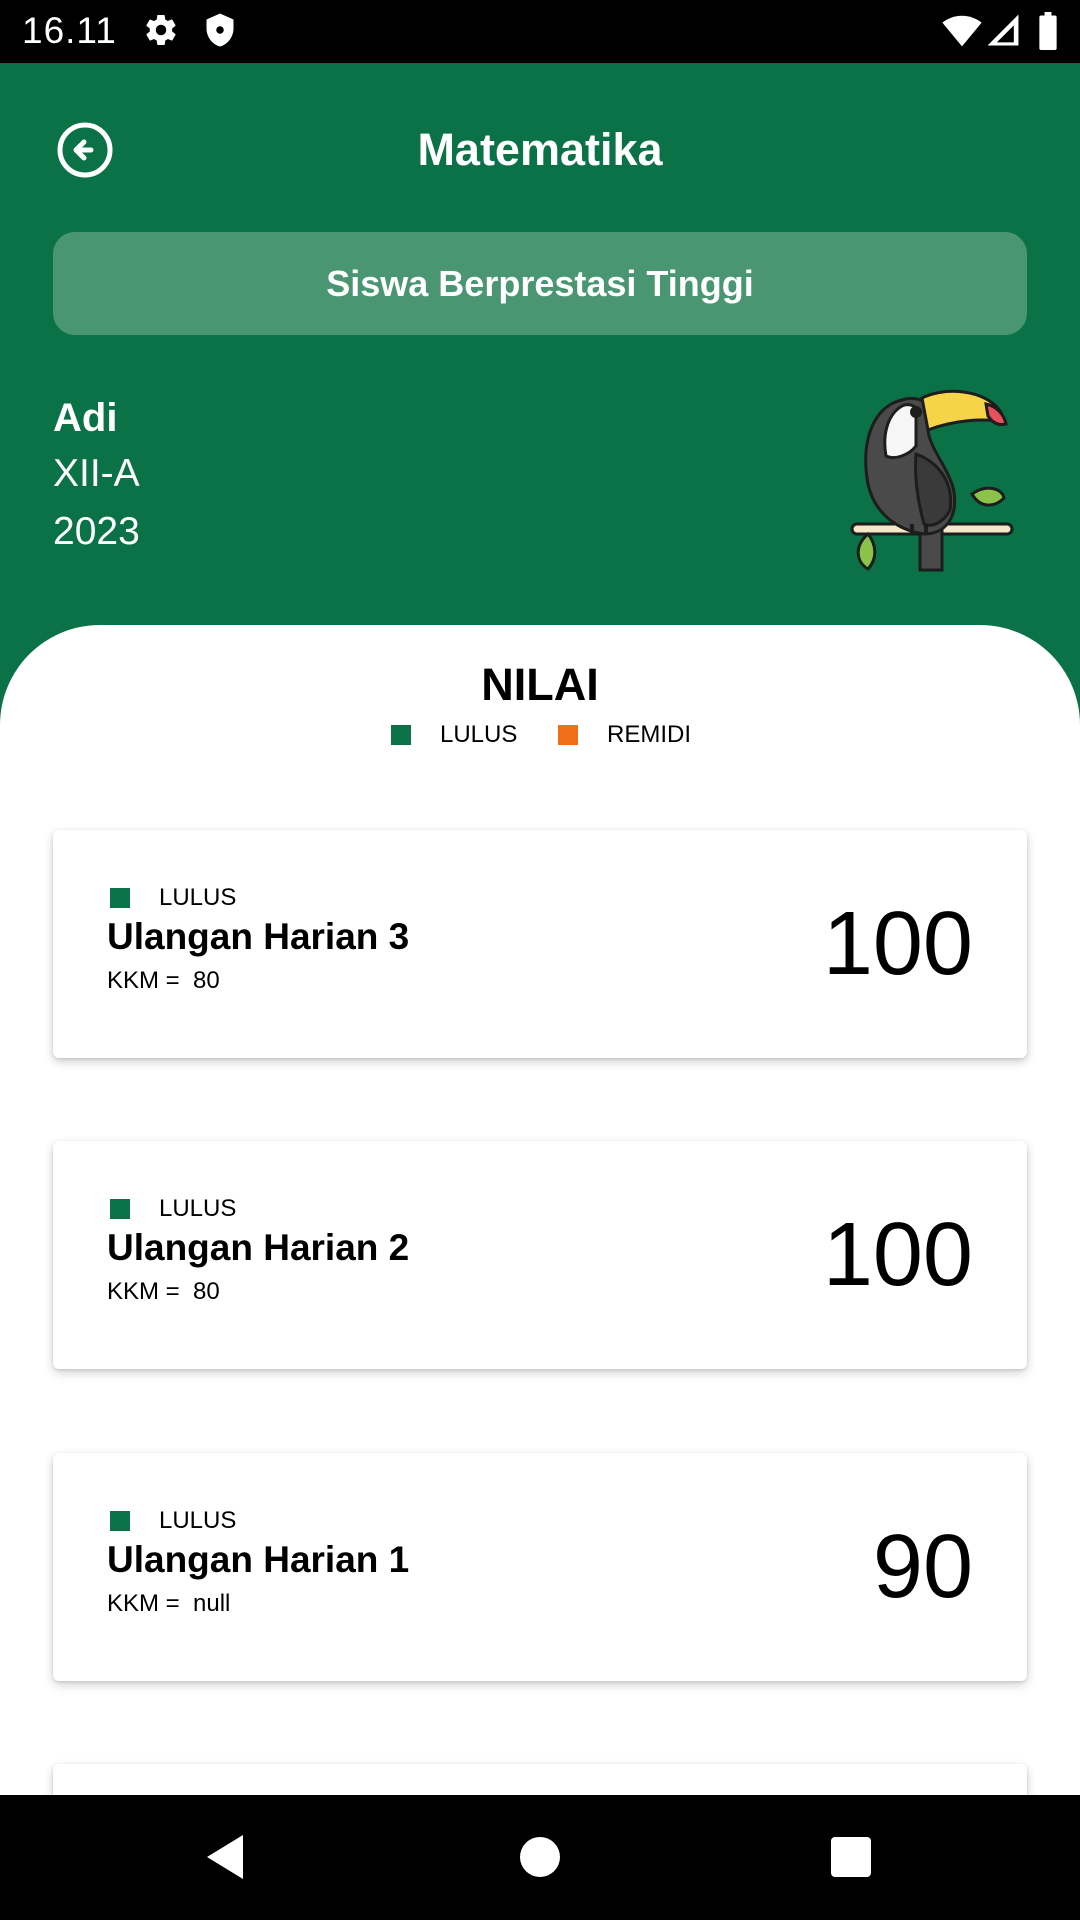  What do you see at coordinates (479, 734) in the screenshot?
I see `legend-lulus-label: LULUS` at bounding box center [479, 734].